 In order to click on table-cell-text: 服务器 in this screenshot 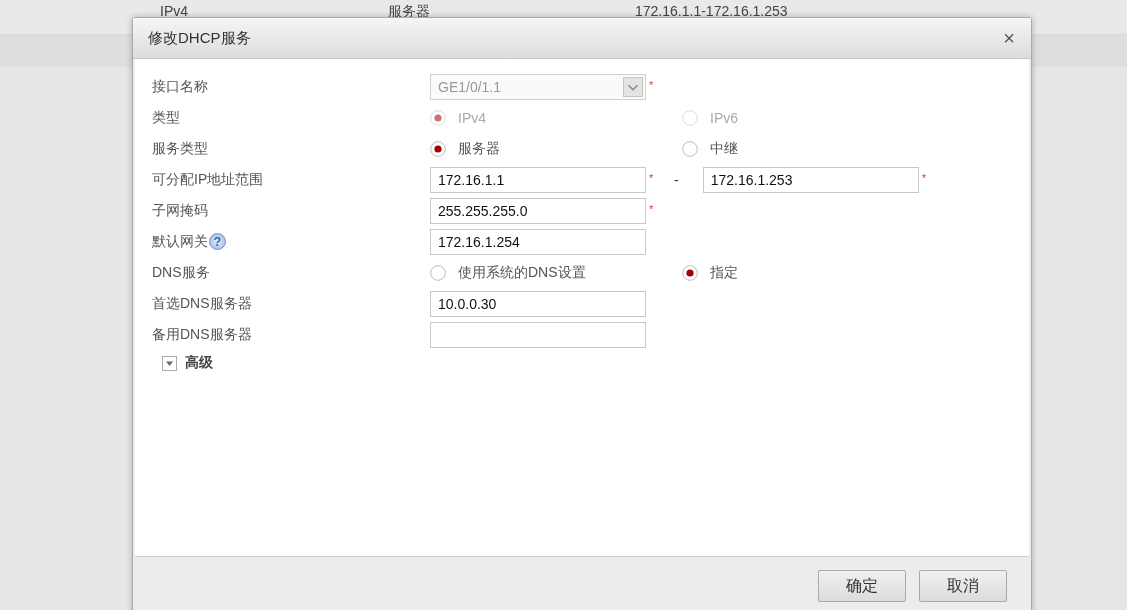, I will do `click(409, 11)`.